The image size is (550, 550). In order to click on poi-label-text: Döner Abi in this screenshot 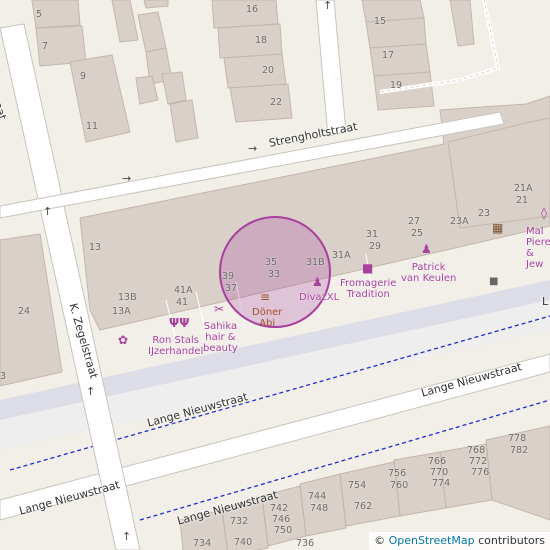, I will do `click(267, 318)`.